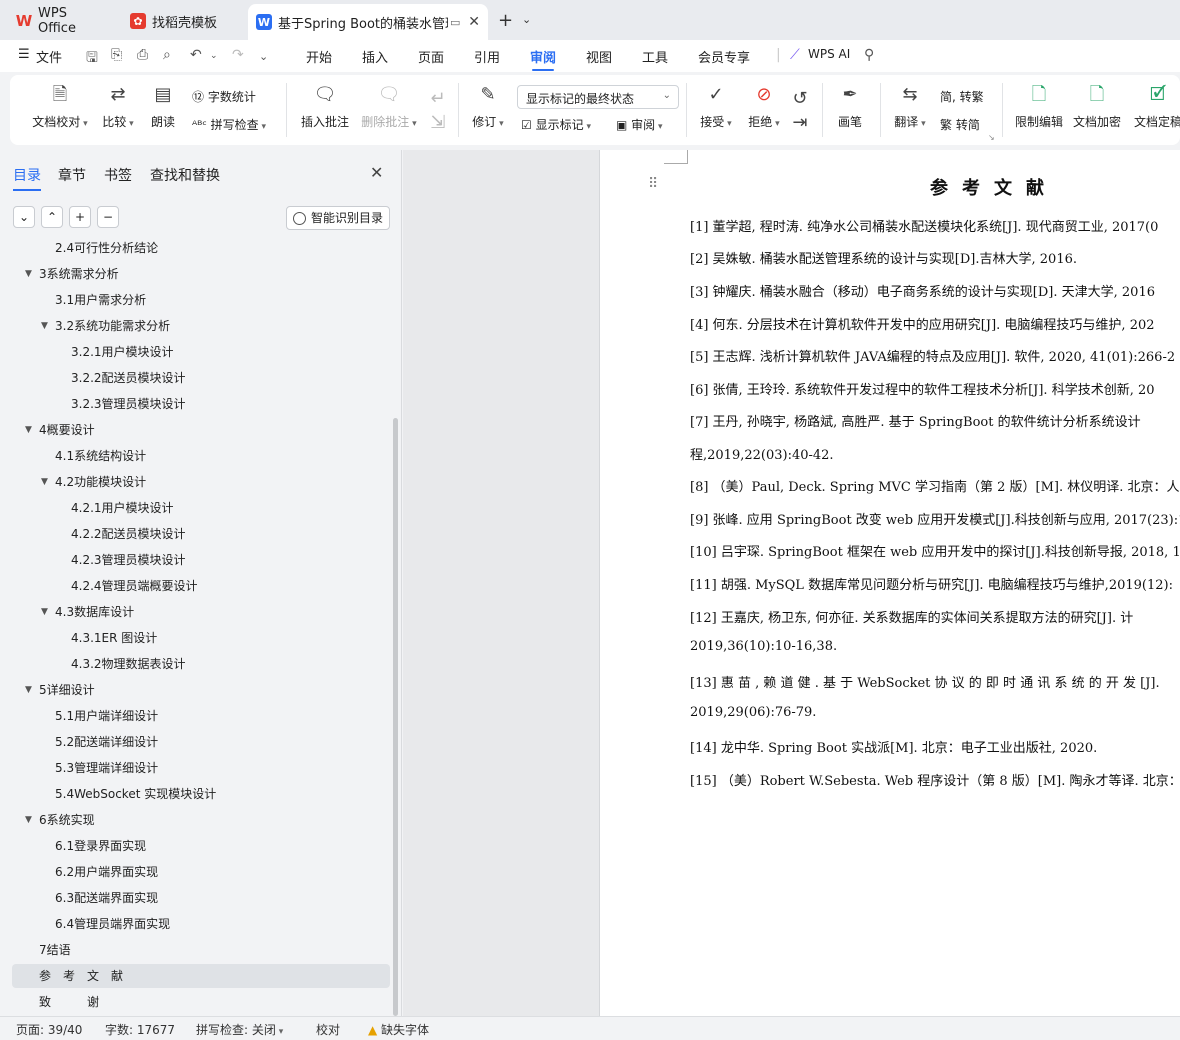  I want to click on to-traditional-button: 简, 转繁, so click(962, 96).